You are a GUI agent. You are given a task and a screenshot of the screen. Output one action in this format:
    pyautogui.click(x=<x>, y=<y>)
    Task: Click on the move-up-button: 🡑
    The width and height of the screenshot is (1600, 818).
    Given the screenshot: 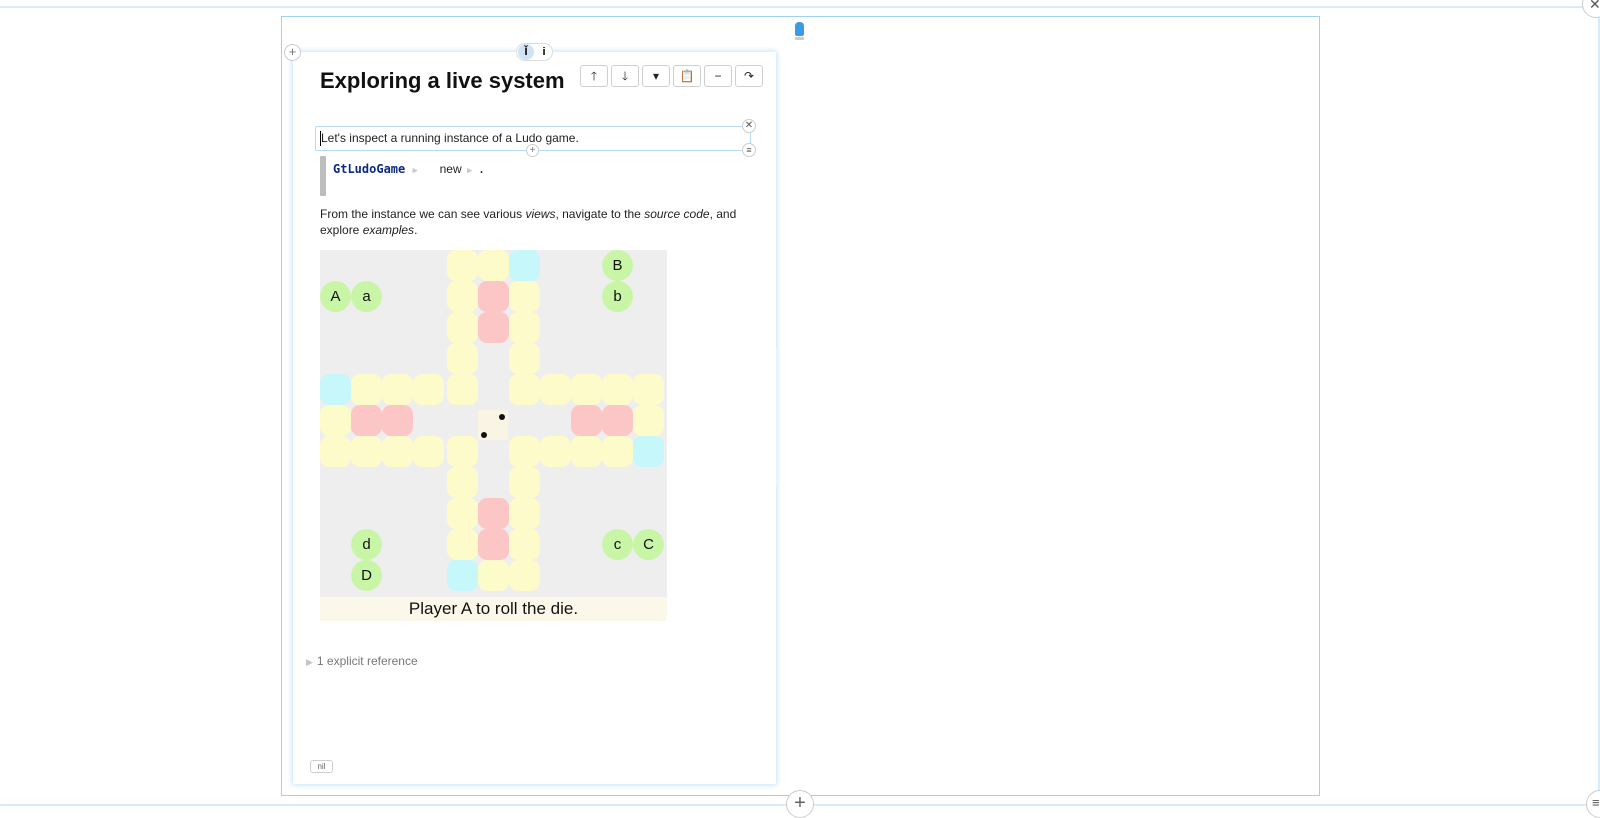 What is the action you would take?
    pyautogui.click(x=594, y=76)
    